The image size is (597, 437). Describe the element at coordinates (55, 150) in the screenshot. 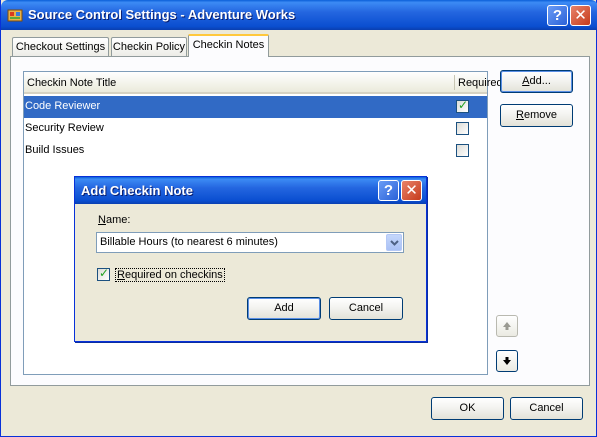

I see `note-title: Build Issues` at that location.